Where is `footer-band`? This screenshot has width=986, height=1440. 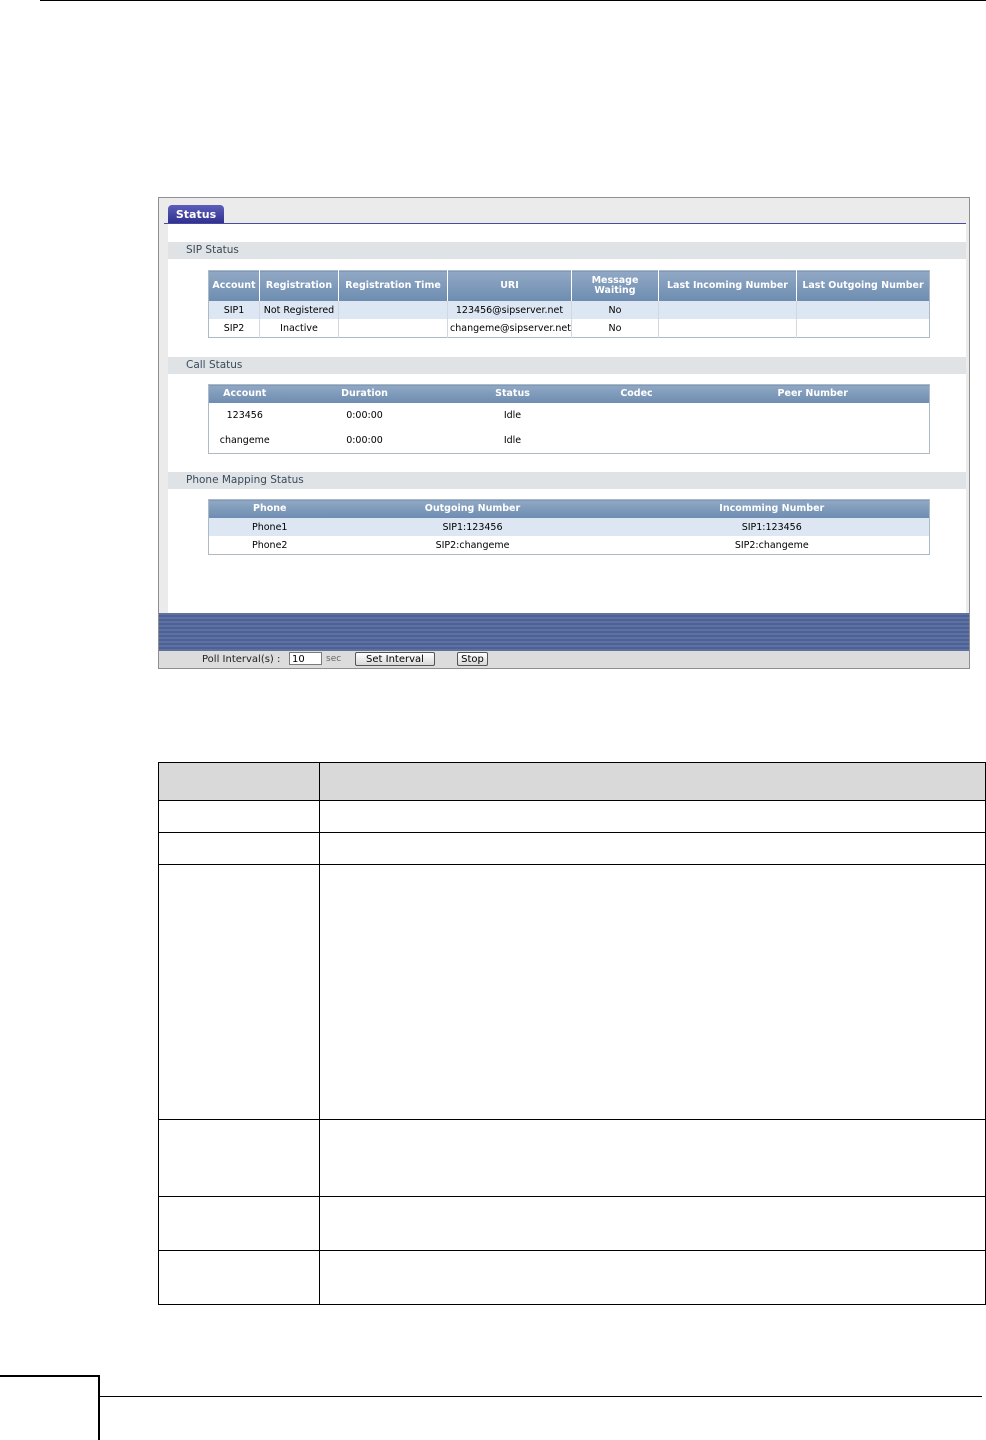
footer-band is located at coordinates (564, 632).